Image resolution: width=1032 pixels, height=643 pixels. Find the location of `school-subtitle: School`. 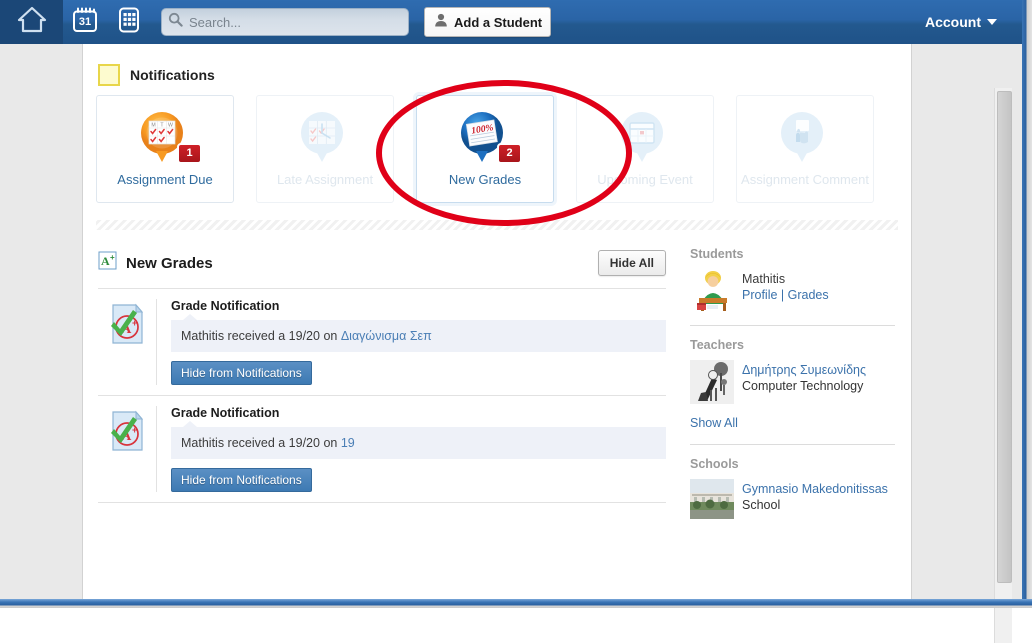

school-subtitle: School is located at coordinates (761, 505).